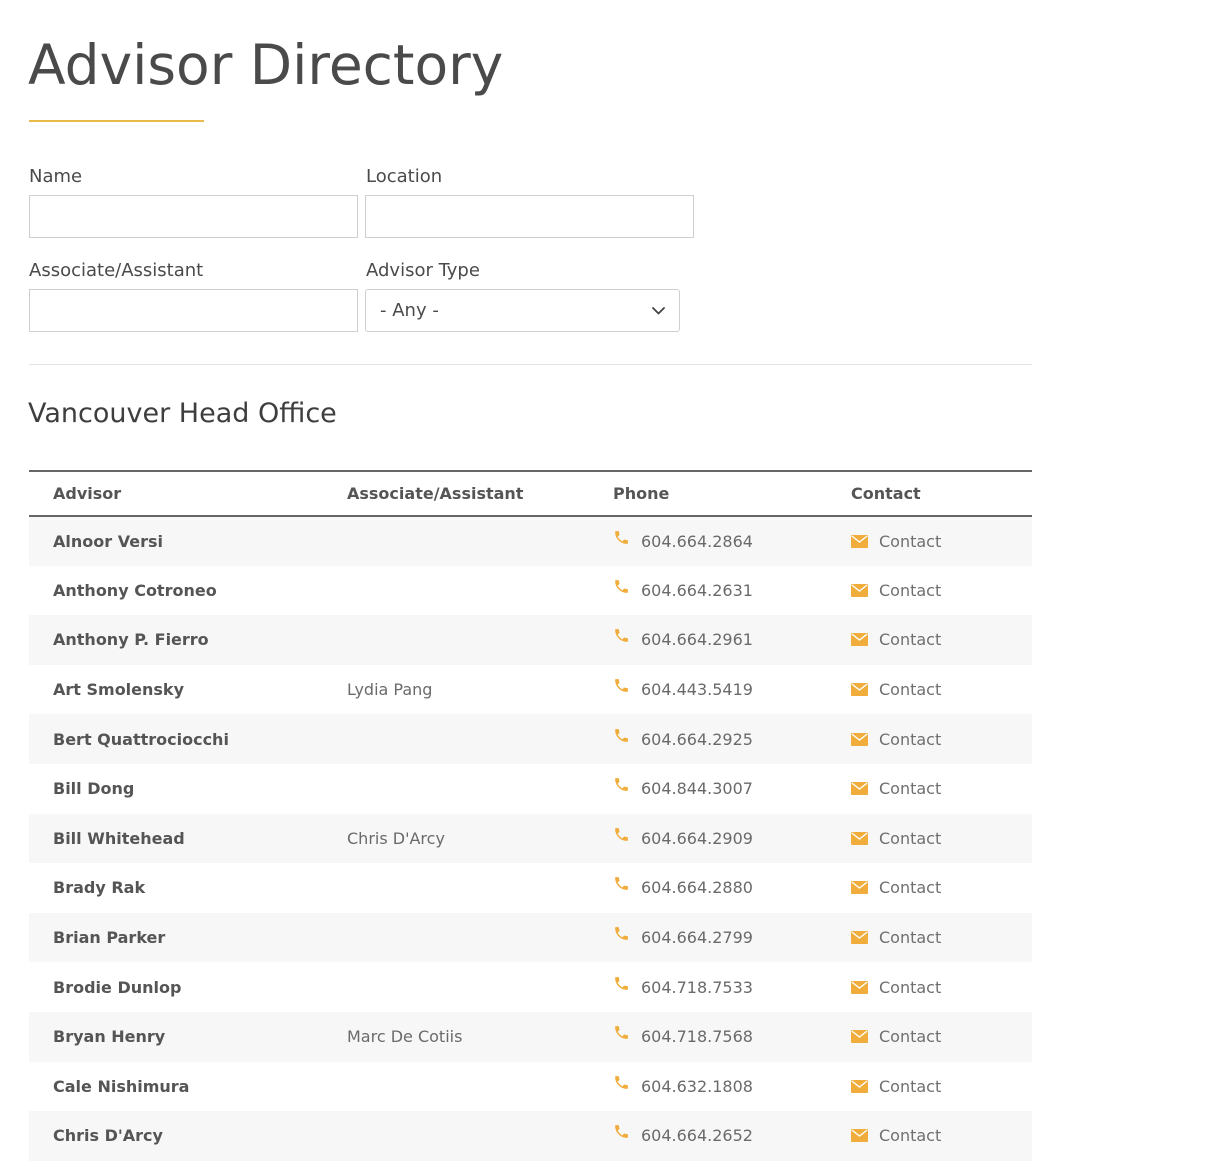  What do you see at coordinates (697, 590) in the screenshot?
I see `phone-number: 604.664.2631` at bounding box center [697, 590].